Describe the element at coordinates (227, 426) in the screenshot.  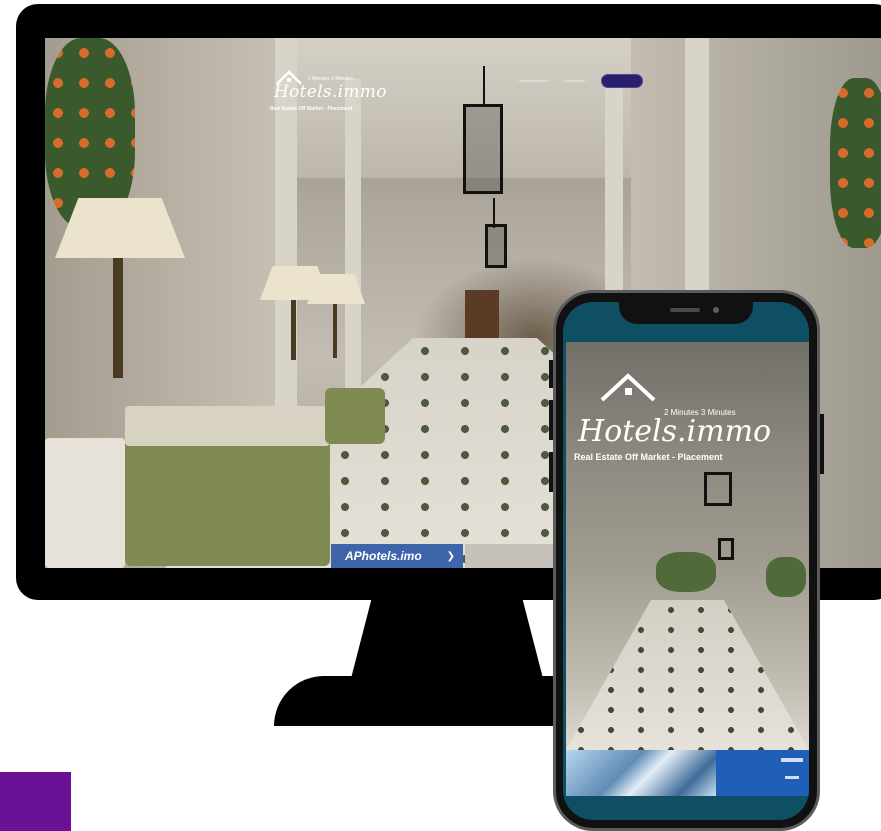
I see `sofa-cushion` at that location.